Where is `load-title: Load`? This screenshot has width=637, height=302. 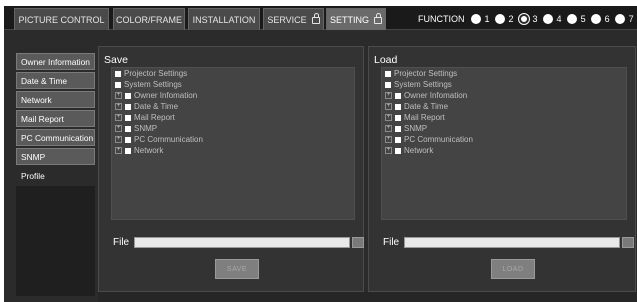 load-title: Load is located at coordinates (386, 60).